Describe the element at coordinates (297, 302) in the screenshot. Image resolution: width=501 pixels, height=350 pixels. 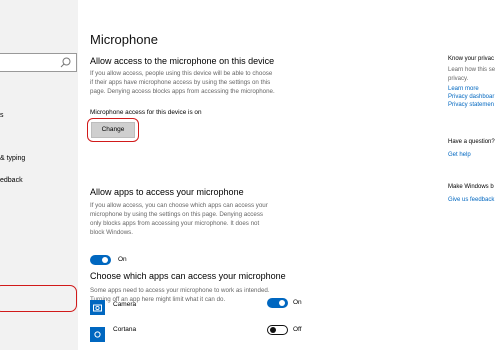
I see `camera-toggle-label: On` at that location.